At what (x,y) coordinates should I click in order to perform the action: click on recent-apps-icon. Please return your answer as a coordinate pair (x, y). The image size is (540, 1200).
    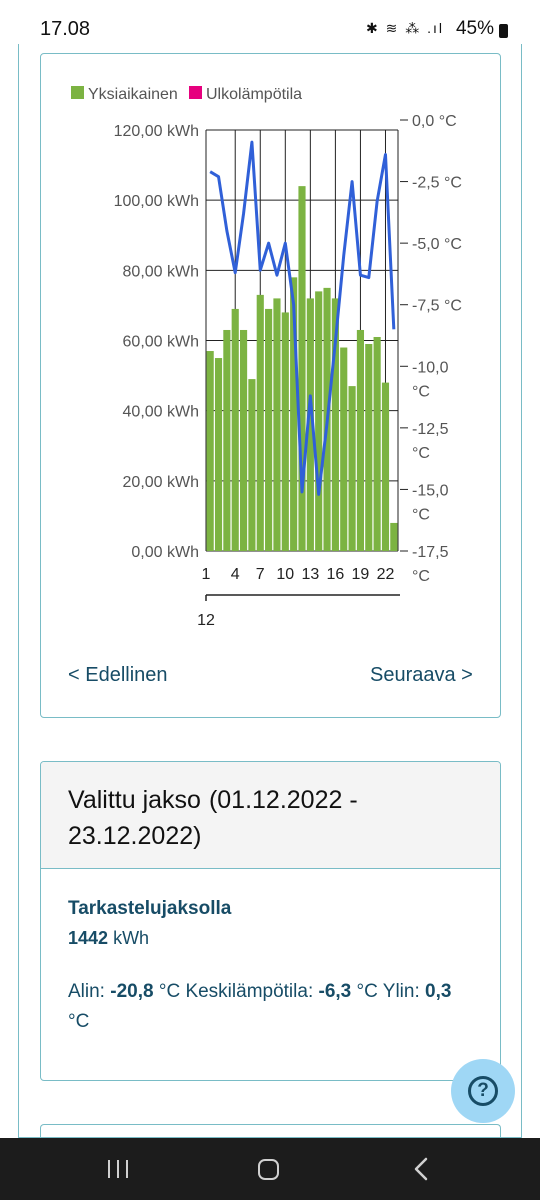
    Looking at the image, I should click on (119, 1169).